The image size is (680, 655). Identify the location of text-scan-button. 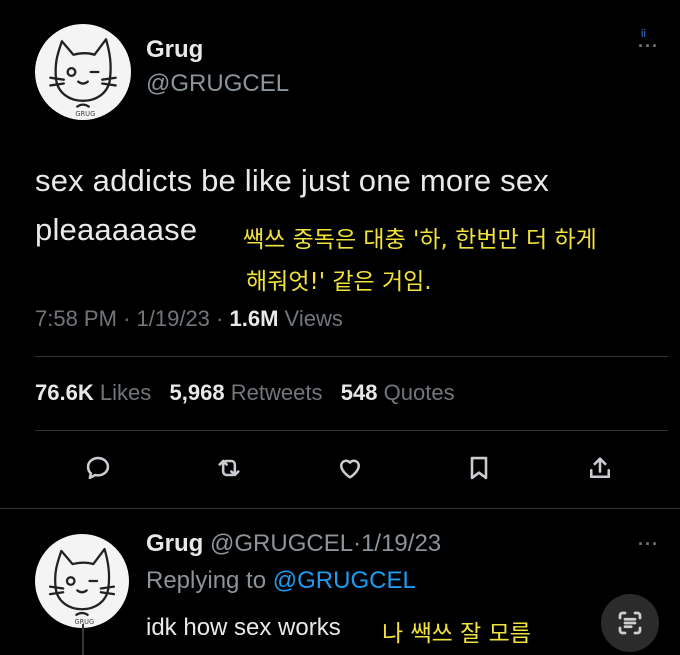
(630, 623).